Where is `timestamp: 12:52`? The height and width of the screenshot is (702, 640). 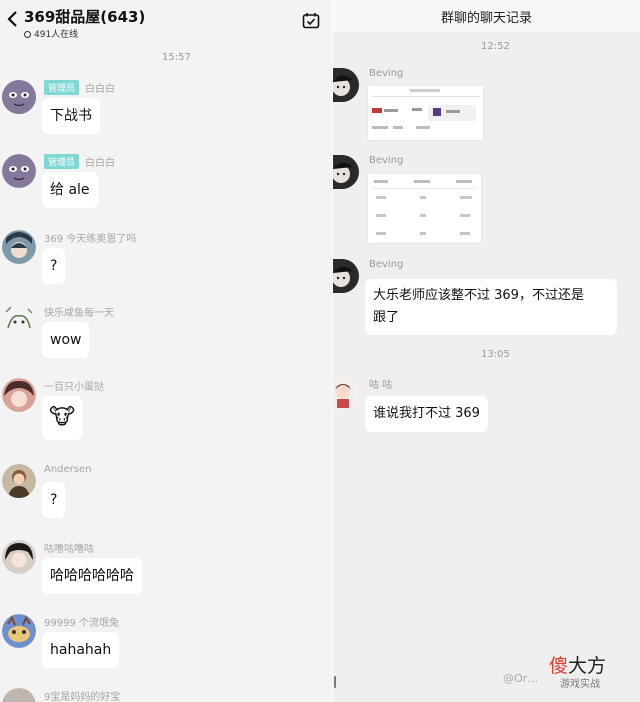 timestamp: 12:52 is located at coordinates (495, 46).